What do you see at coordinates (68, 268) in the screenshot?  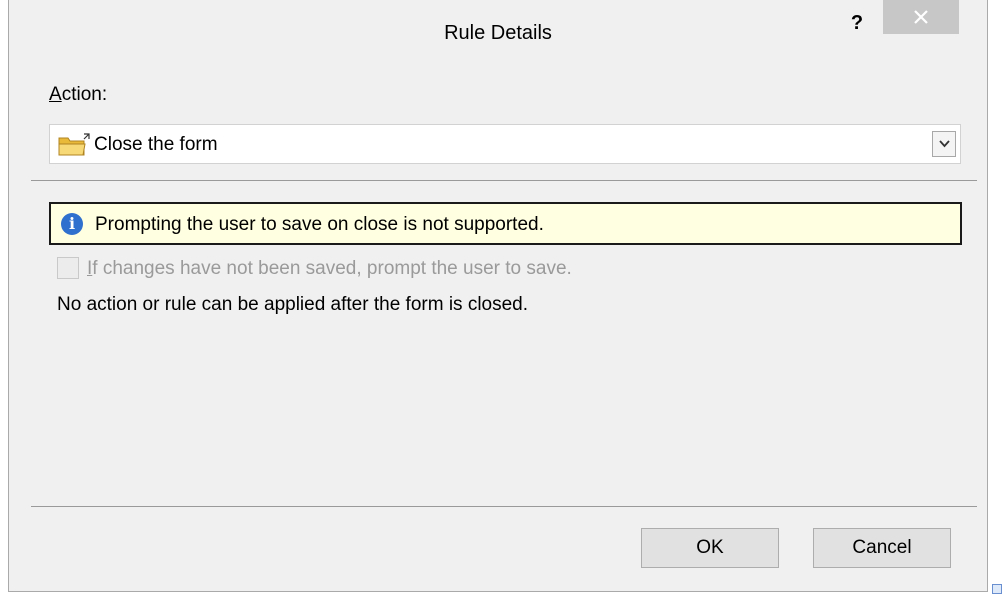 I see `prompt-save-checkbox` at bounding box center [68, 268].